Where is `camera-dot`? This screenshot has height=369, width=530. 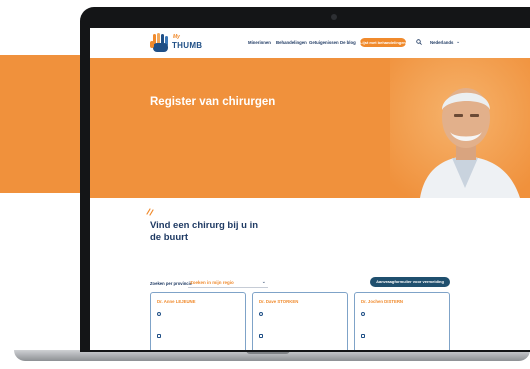 camera-dot is located at coordinates (334, 17).